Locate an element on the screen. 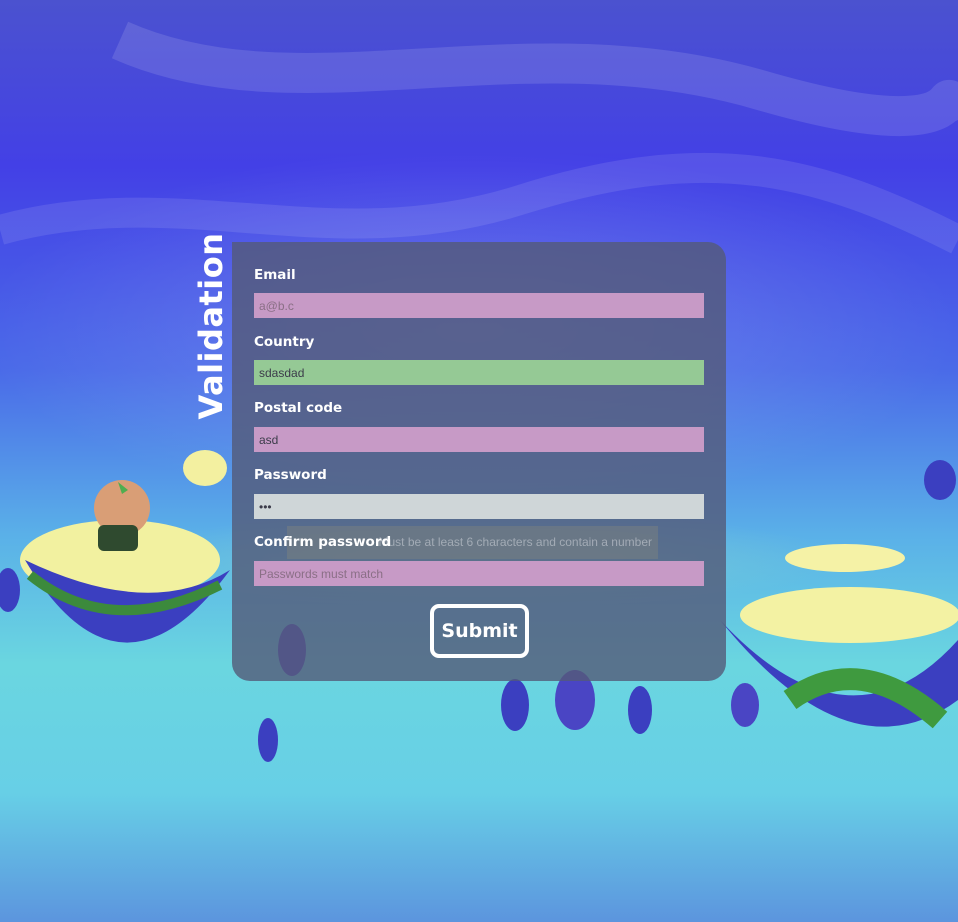  vertical-title: Validation is located at coordinates (211, 326).